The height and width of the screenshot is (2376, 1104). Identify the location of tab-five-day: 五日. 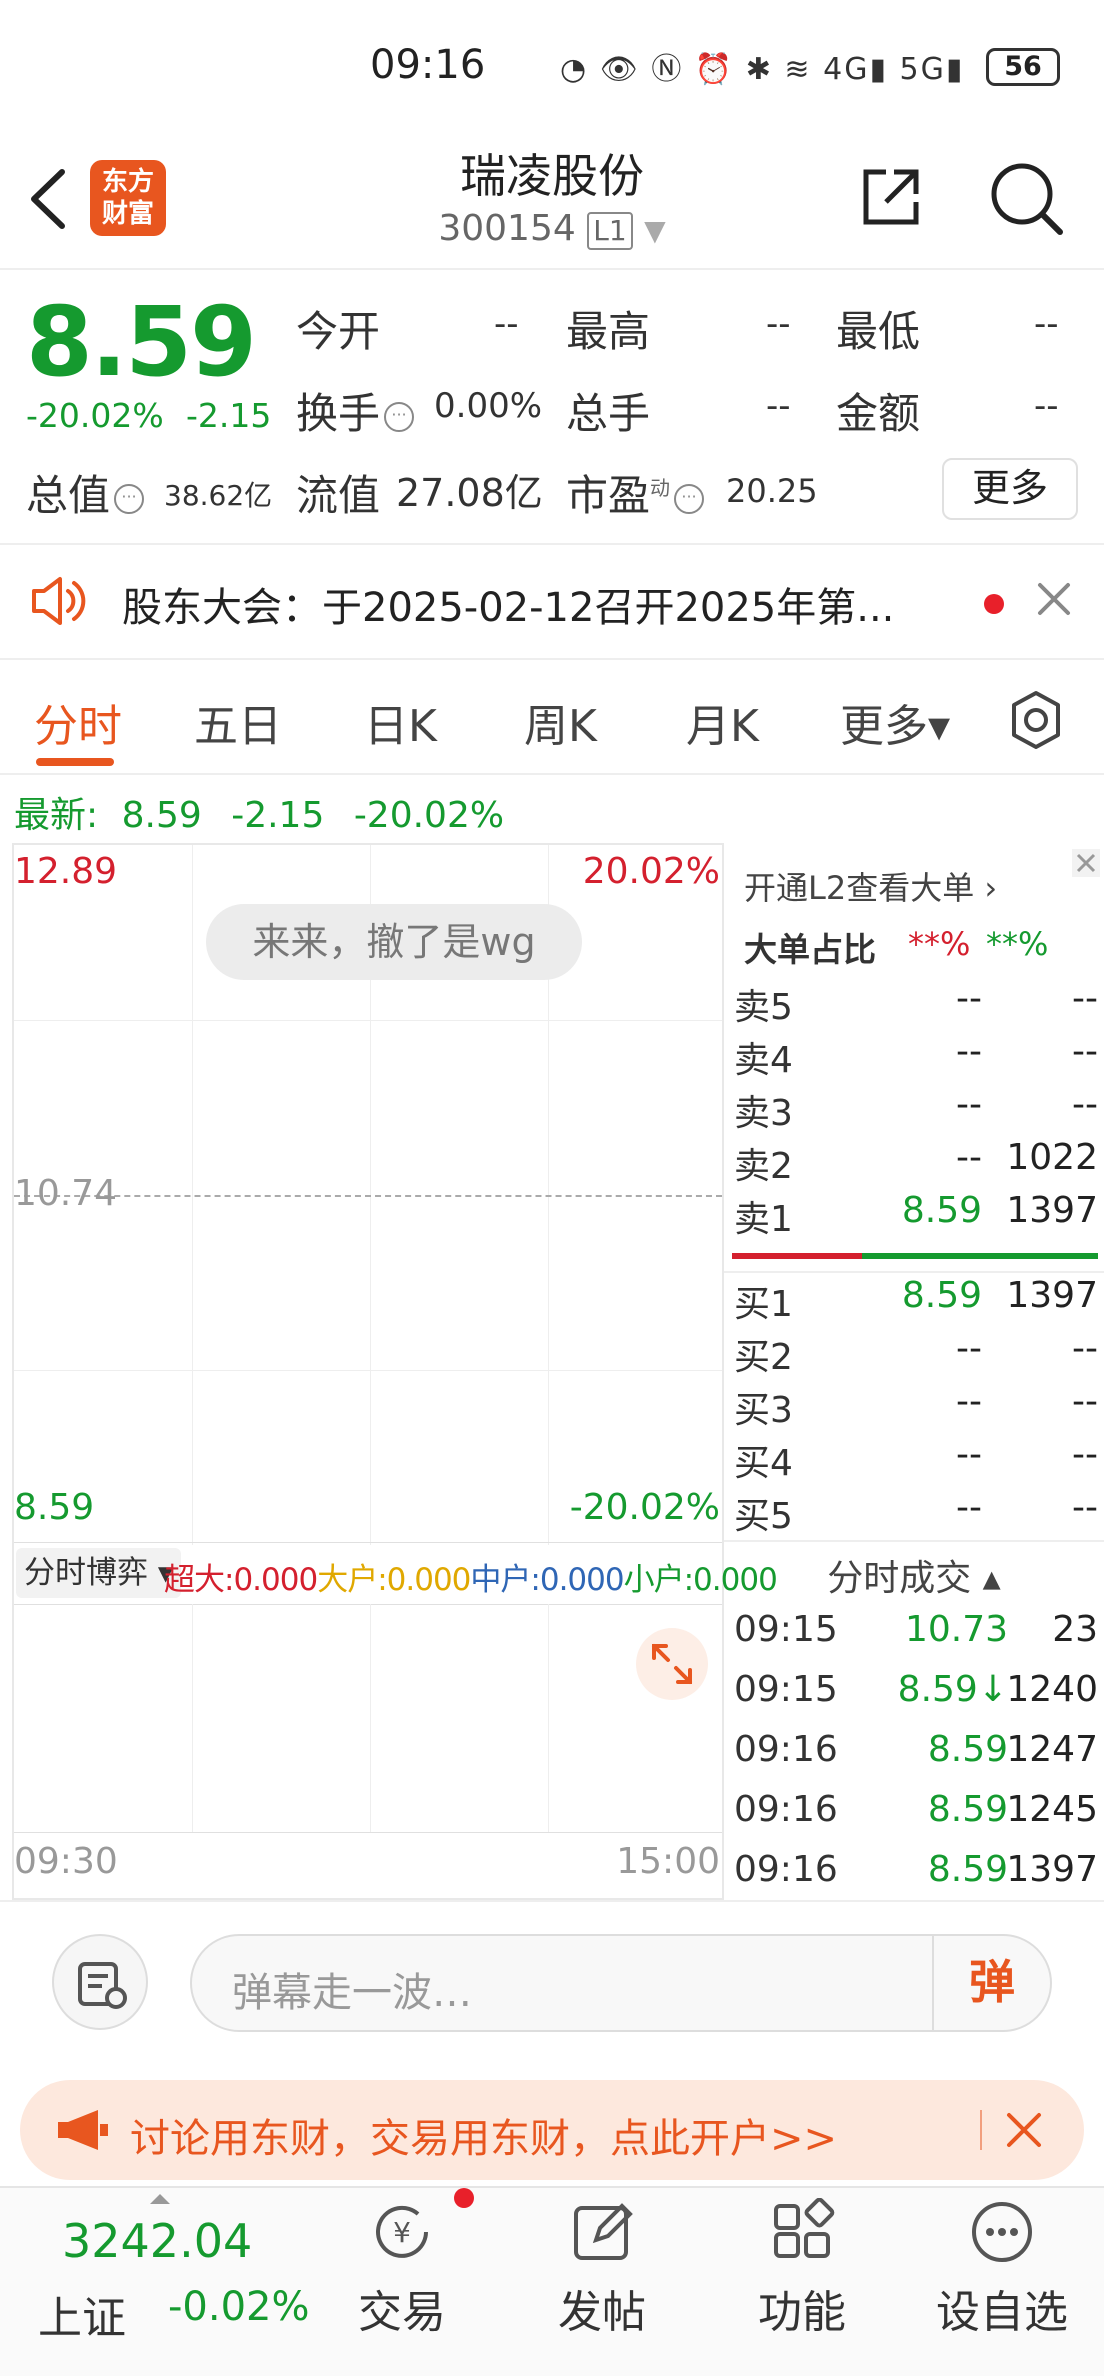
(238, 722).